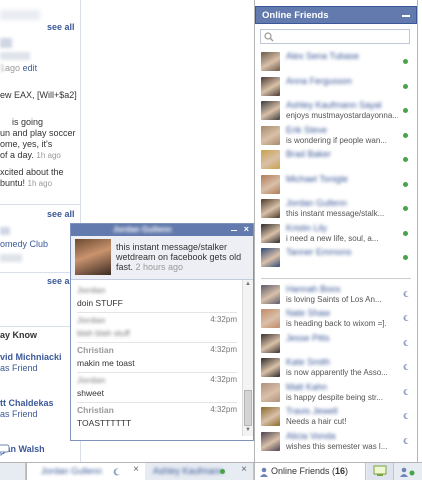 The width and height of the screenshot is (422, 480). What do you see at coordinates (336, 15) in the screenshot?
I see `online-friends-header: Online Friends` at bounding box center [336, 15].